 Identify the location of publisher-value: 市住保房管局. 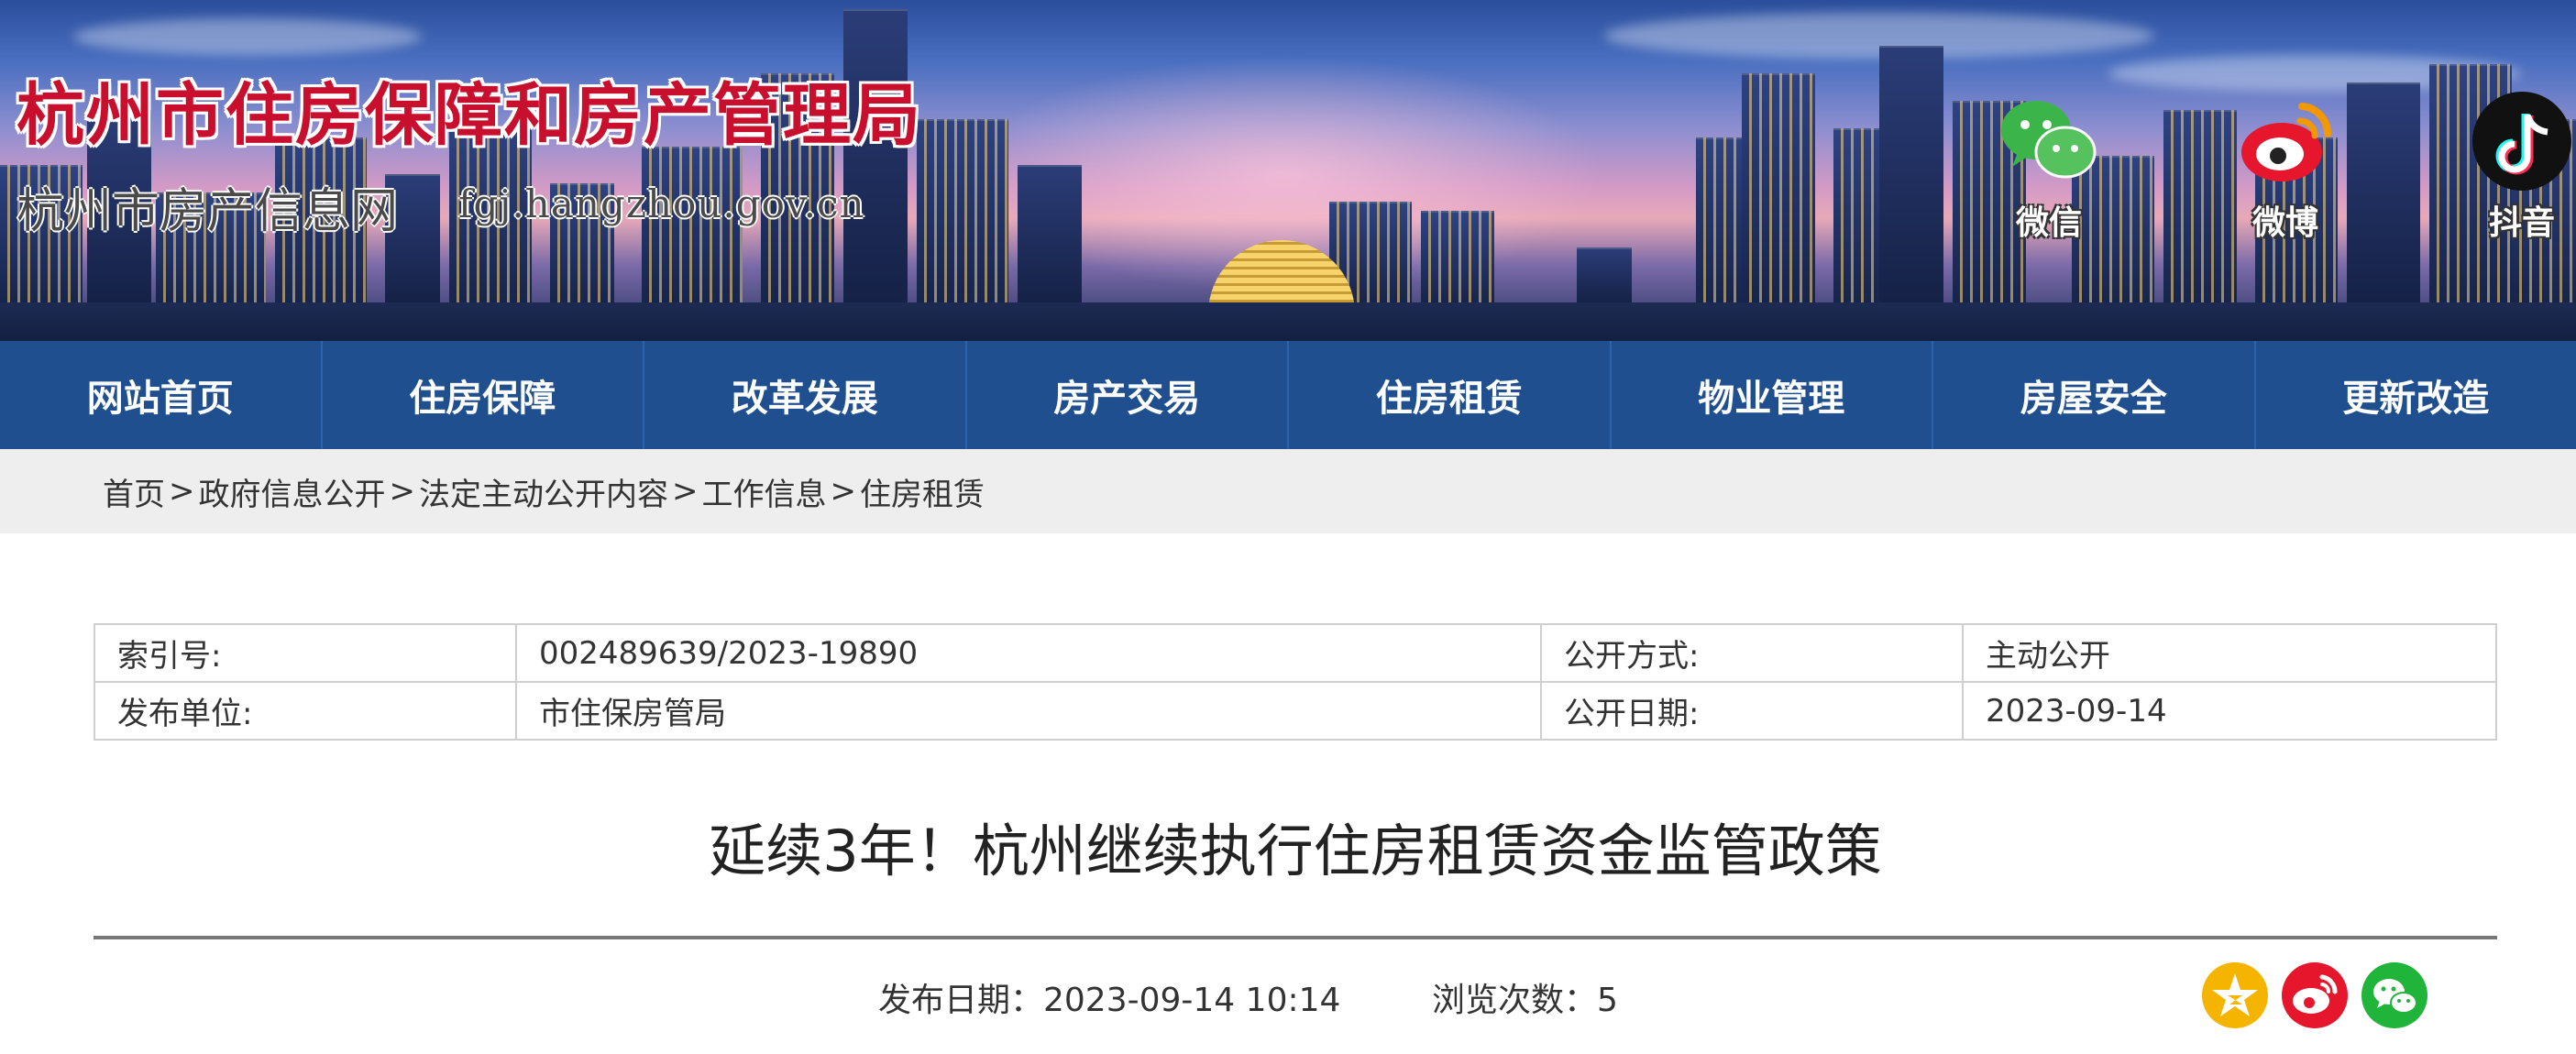
(1028, 711).